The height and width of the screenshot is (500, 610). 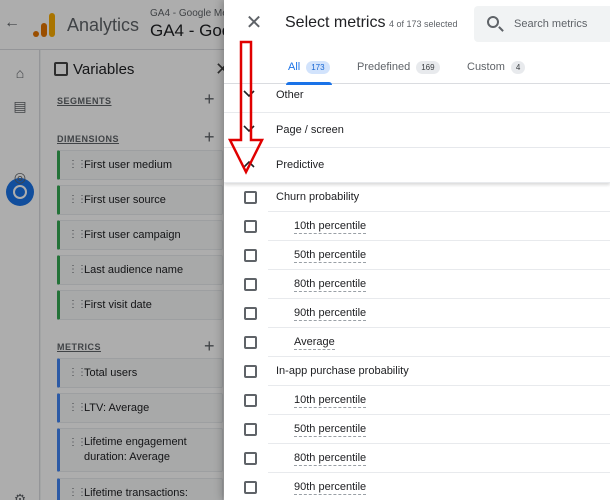 What do you see at coordinates (417, 197) in the screenshot?
I see `metric-row: Churn probability` at bounding box center [417, 197].